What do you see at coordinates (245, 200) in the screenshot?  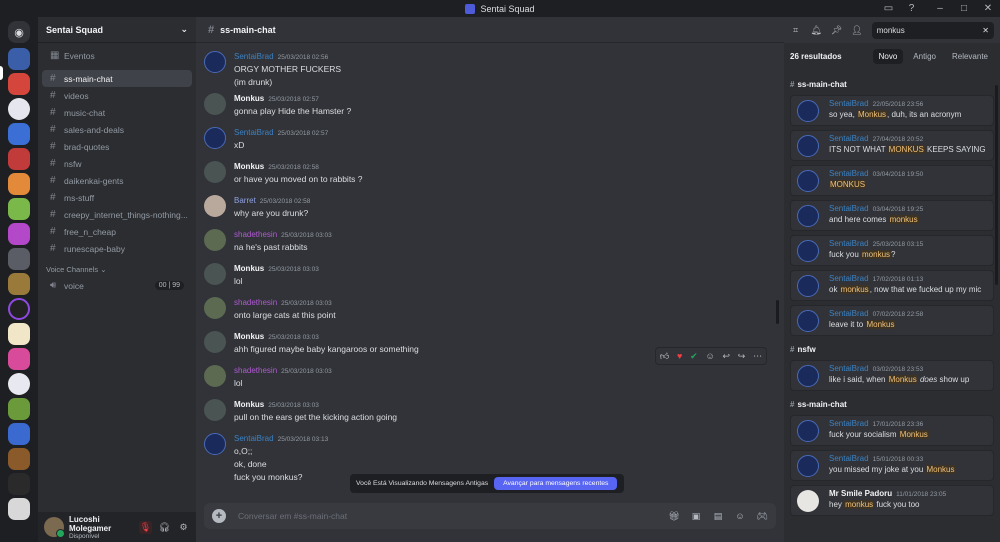 I see `author-name: Barret` at bounding box center [245, 200].